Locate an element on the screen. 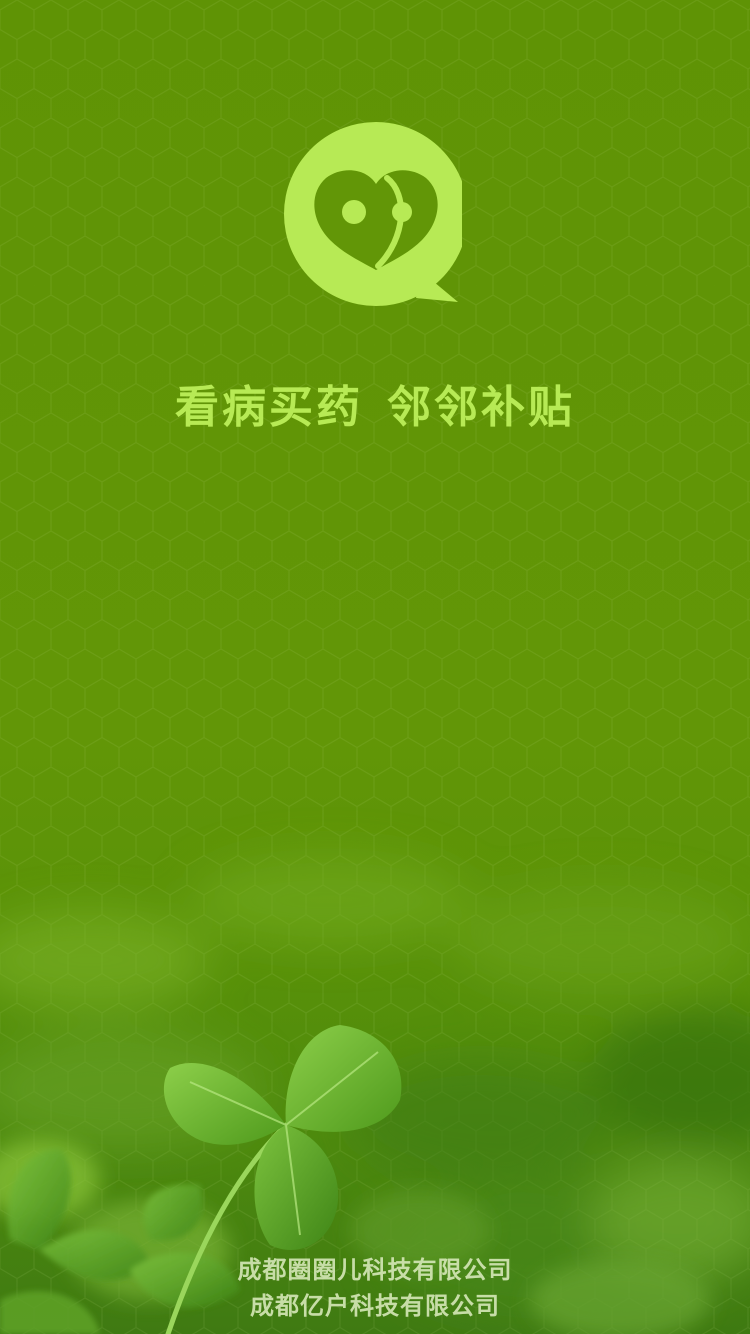  company-name-2: 成都亿户科技有限公司 is located at coordinates (375, 1306).